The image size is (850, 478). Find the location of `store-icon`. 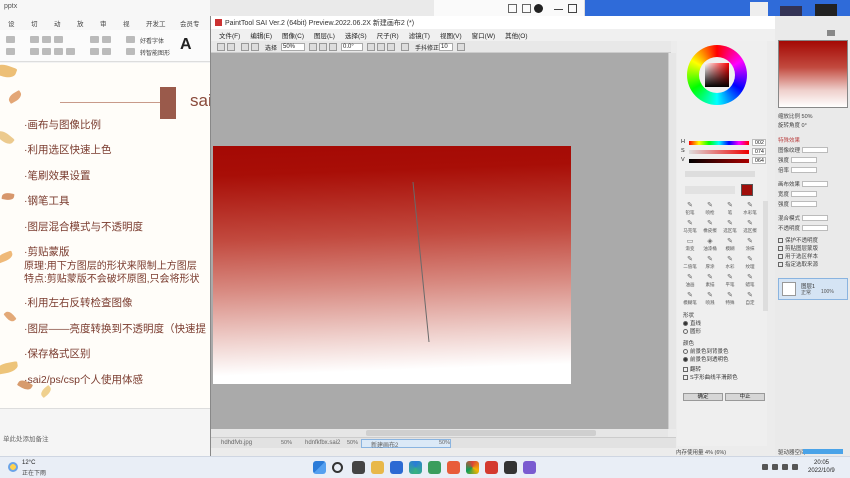

store-icon is located at coordinates (396, 467).